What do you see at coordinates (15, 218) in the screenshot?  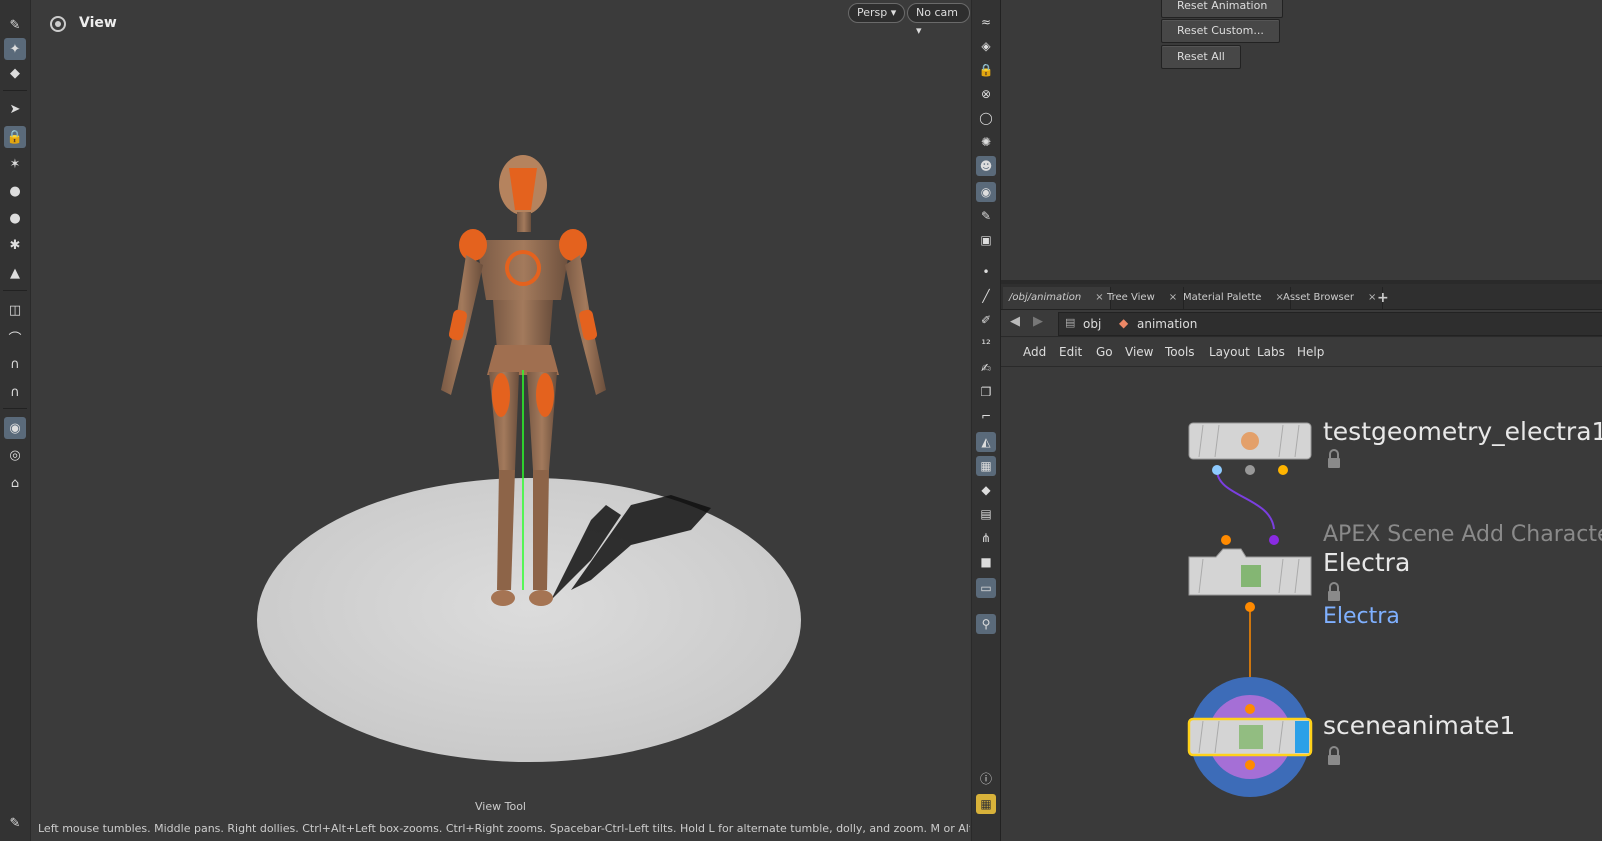 I see `handle-tool-icon: ●` at bounding box center [15, 218].